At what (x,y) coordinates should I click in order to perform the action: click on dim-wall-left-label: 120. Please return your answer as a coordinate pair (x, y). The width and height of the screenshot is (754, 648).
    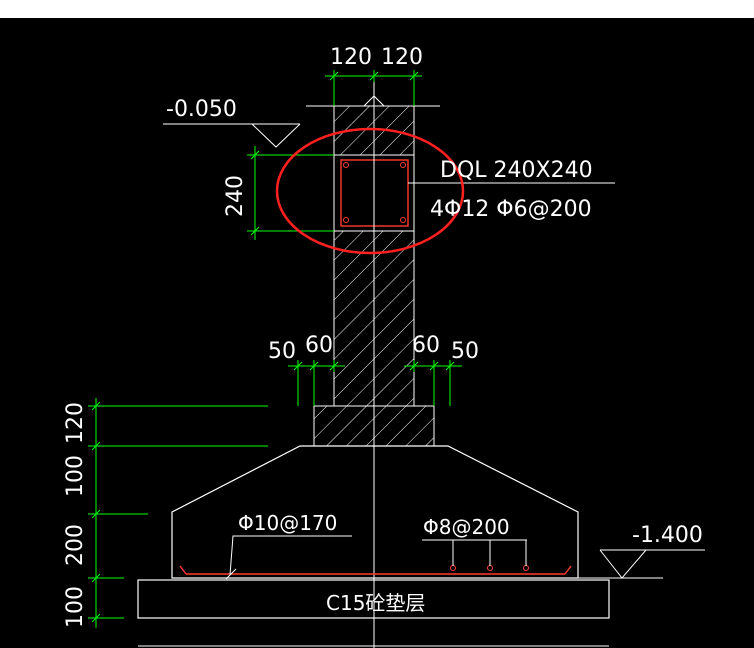
    Looking at the image, I should click on (351, 57).